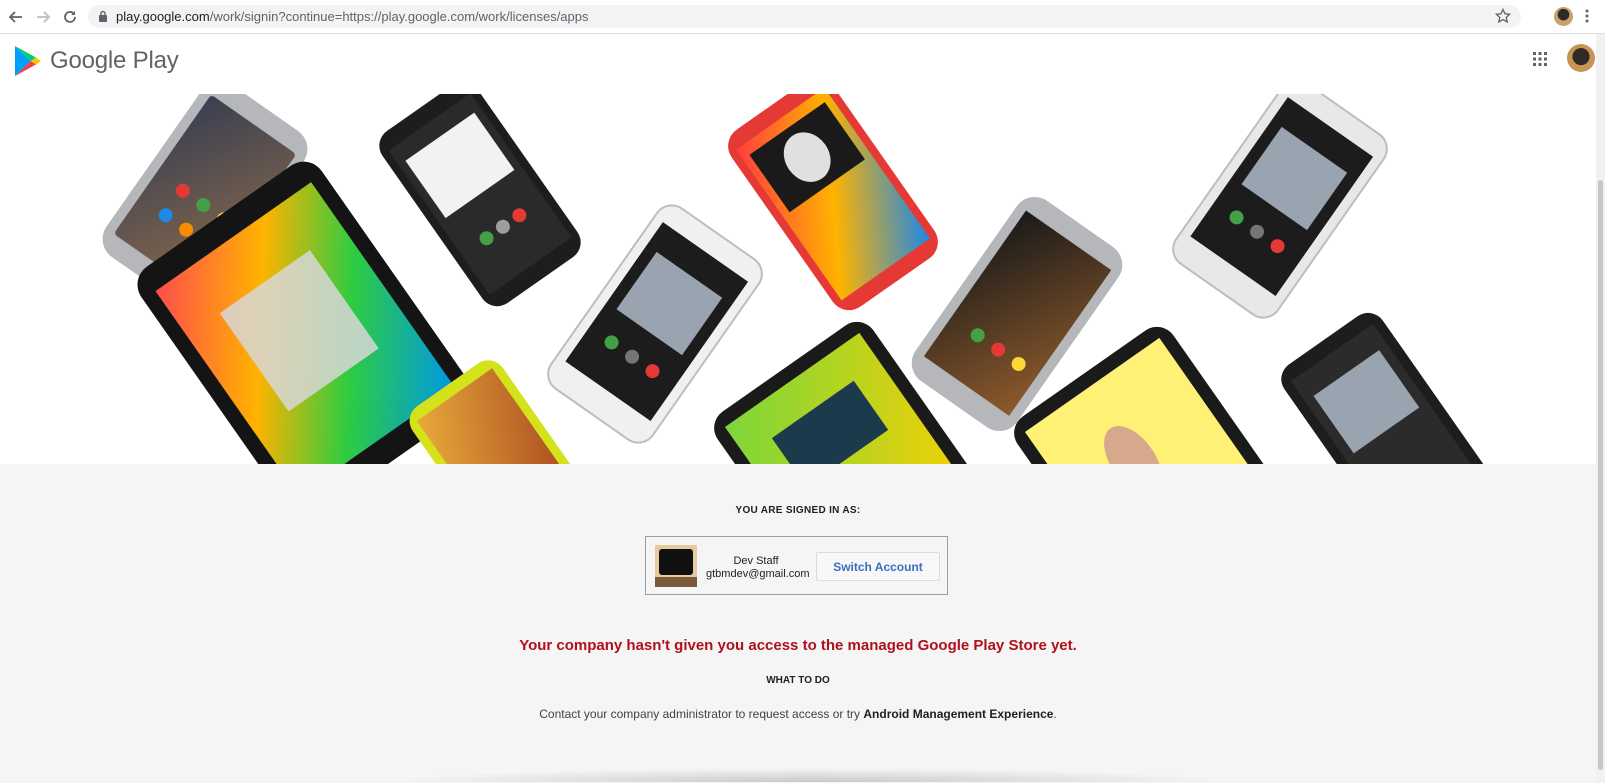  Describe the element at coordinates (1563, 16) in the screenshot. I see `browser-profile-avatar` at that location.